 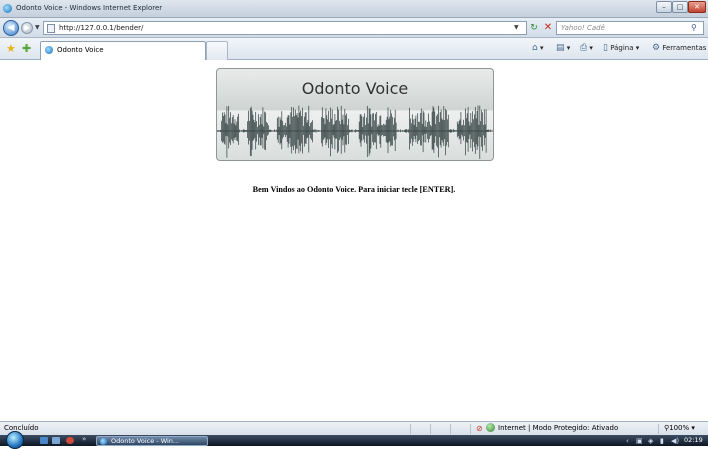 What do you see at coordinates (675, 441) in the screenshot?
I see `volume-icon: ◀)` at bounding box center [675, 441].